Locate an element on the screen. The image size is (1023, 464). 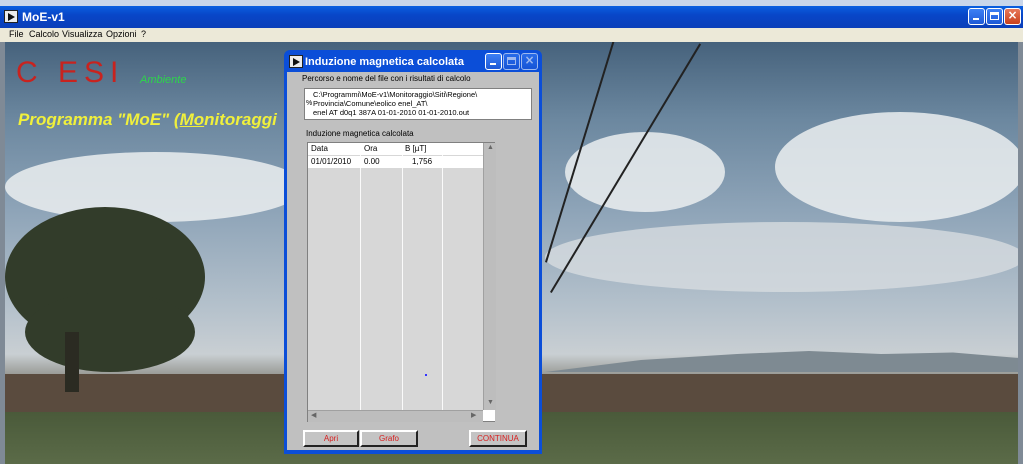
tree-trunk is located at coordinates (72, 362).